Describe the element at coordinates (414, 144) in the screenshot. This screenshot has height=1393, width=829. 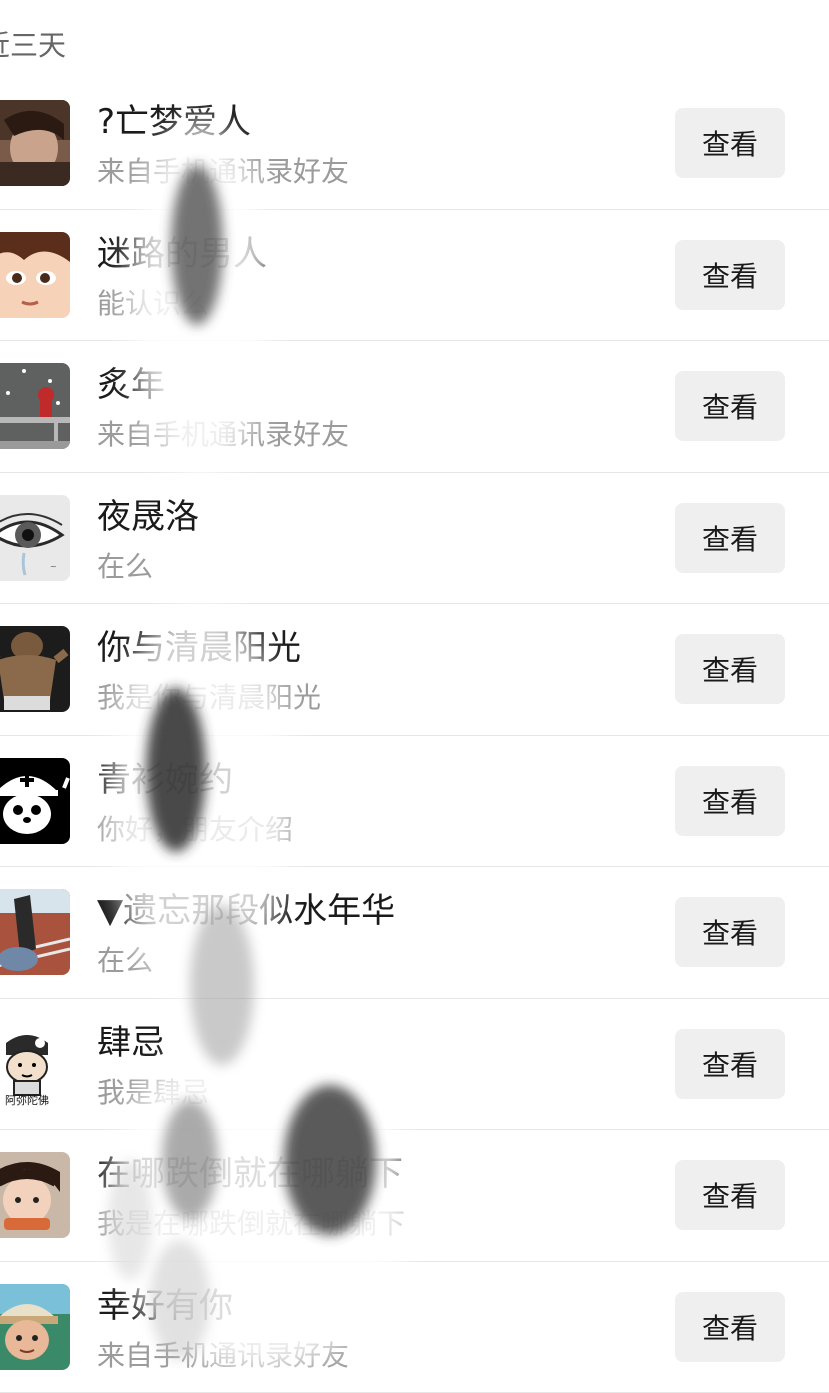
I see `list-item: ?亡梦爱人 来自手机通讯录好友 查看` at that location.